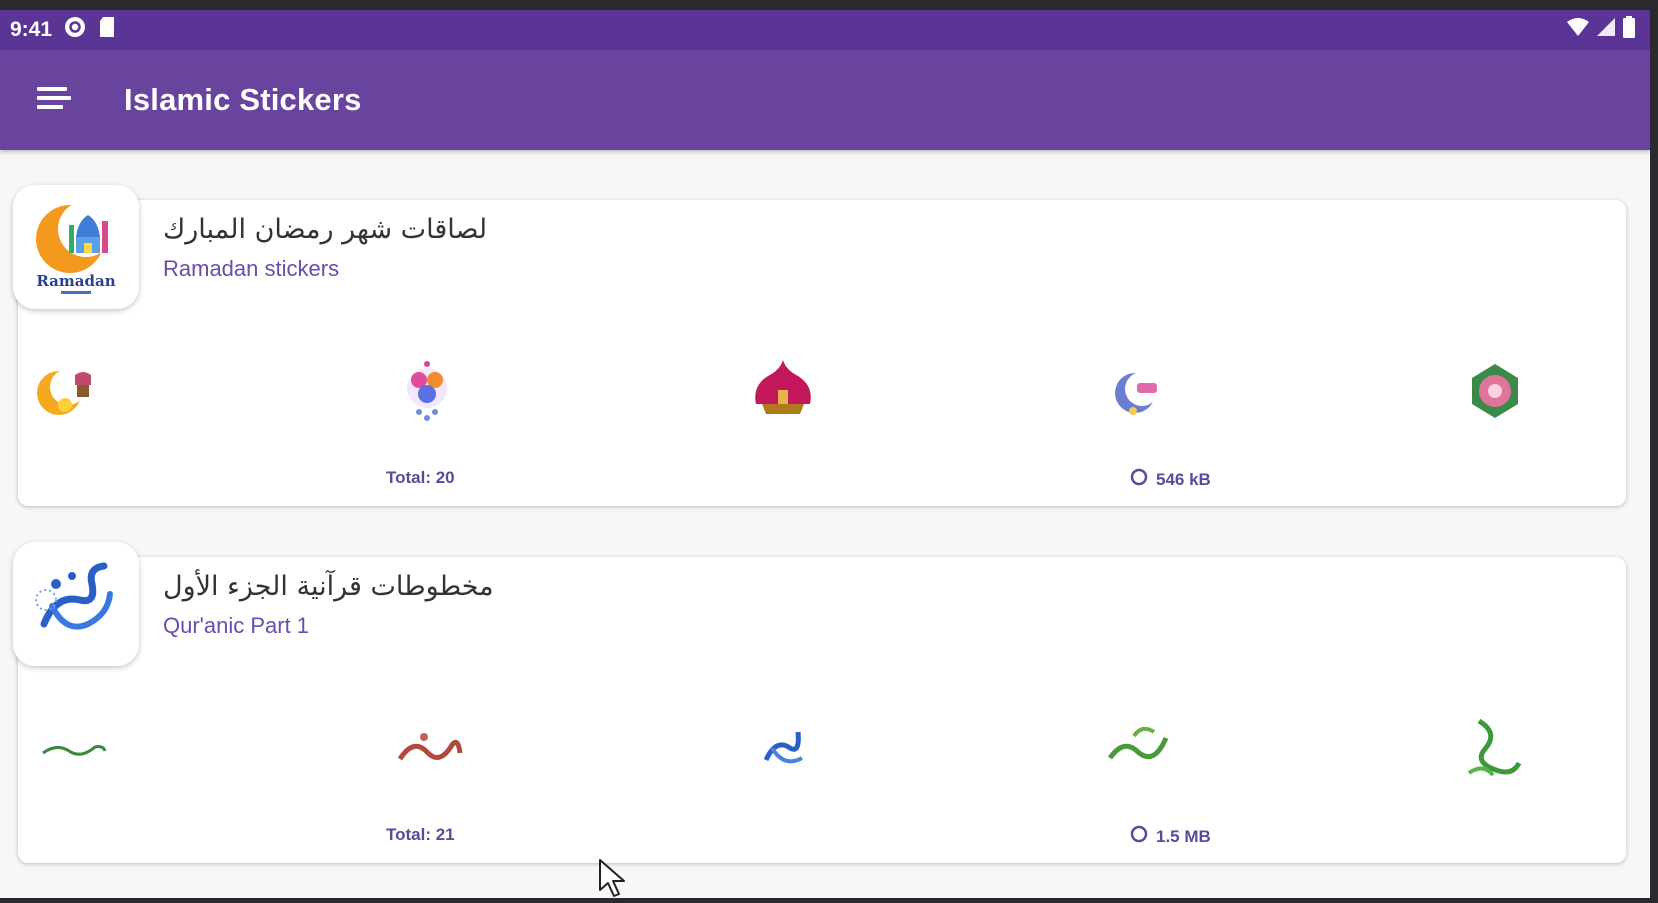 Image resolution: width=1658 pixels, height=903 pixels. I want to click on app-title: Islamic Stickers, so click(243, 99).